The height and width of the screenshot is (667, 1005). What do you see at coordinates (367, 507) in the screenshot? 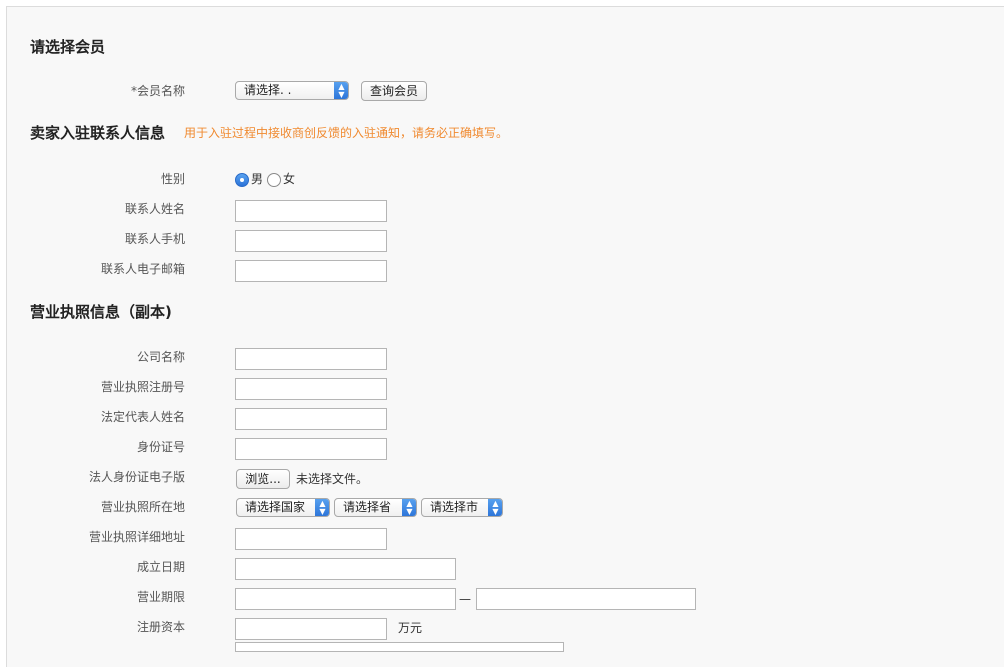
I see `province-select-value: 请选择省` at bounding box center [367, 507].